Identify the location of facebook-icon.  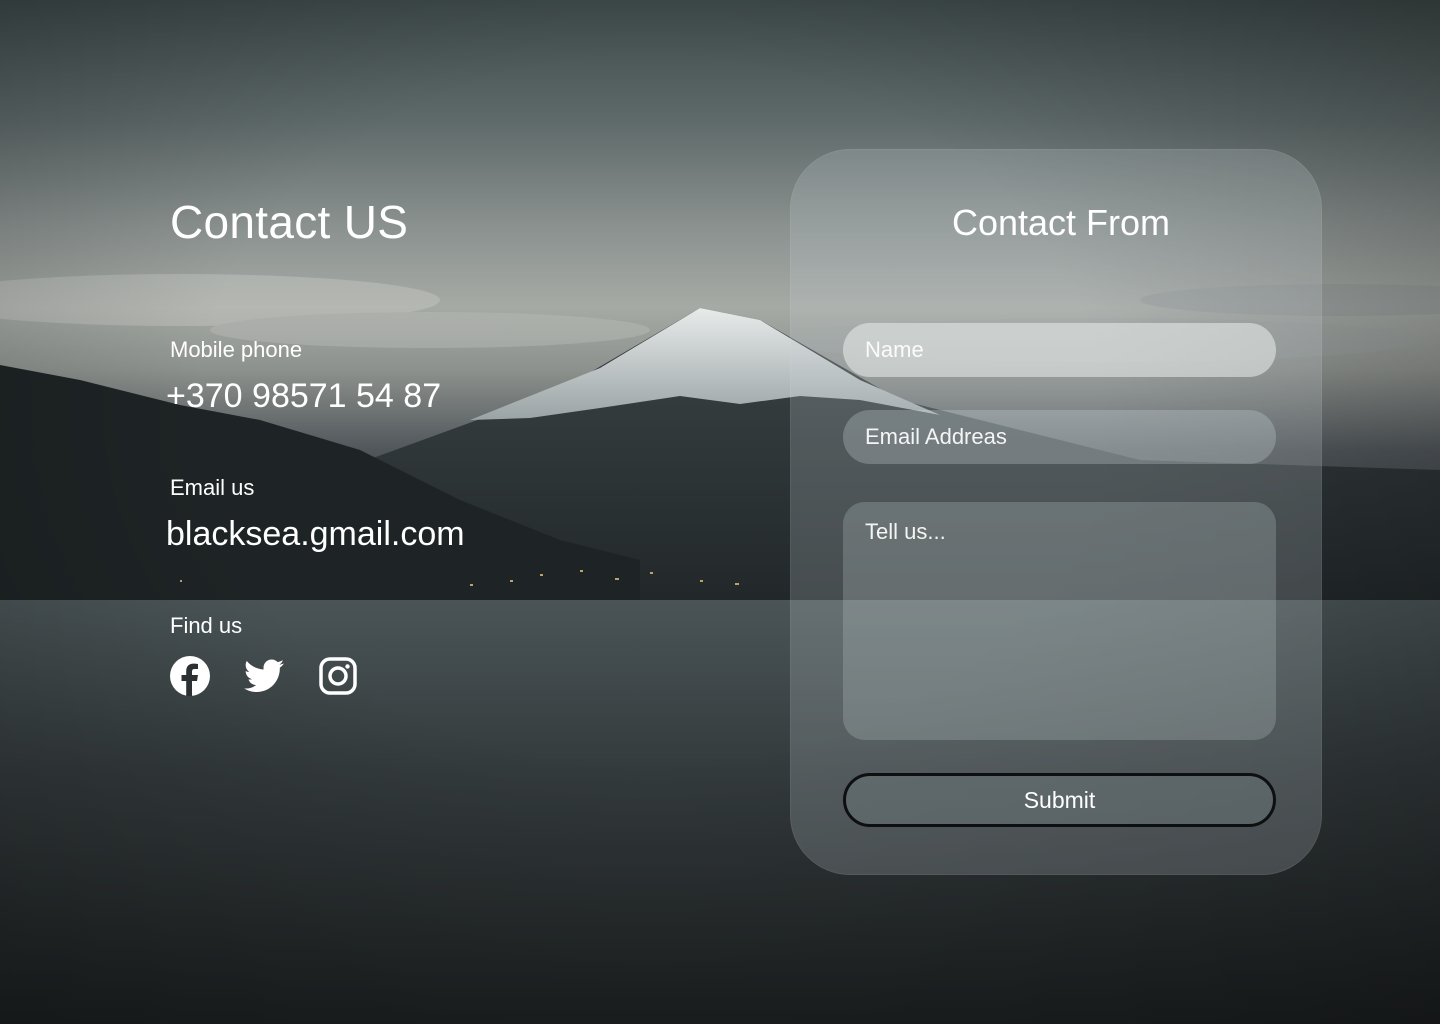
(190, 676).